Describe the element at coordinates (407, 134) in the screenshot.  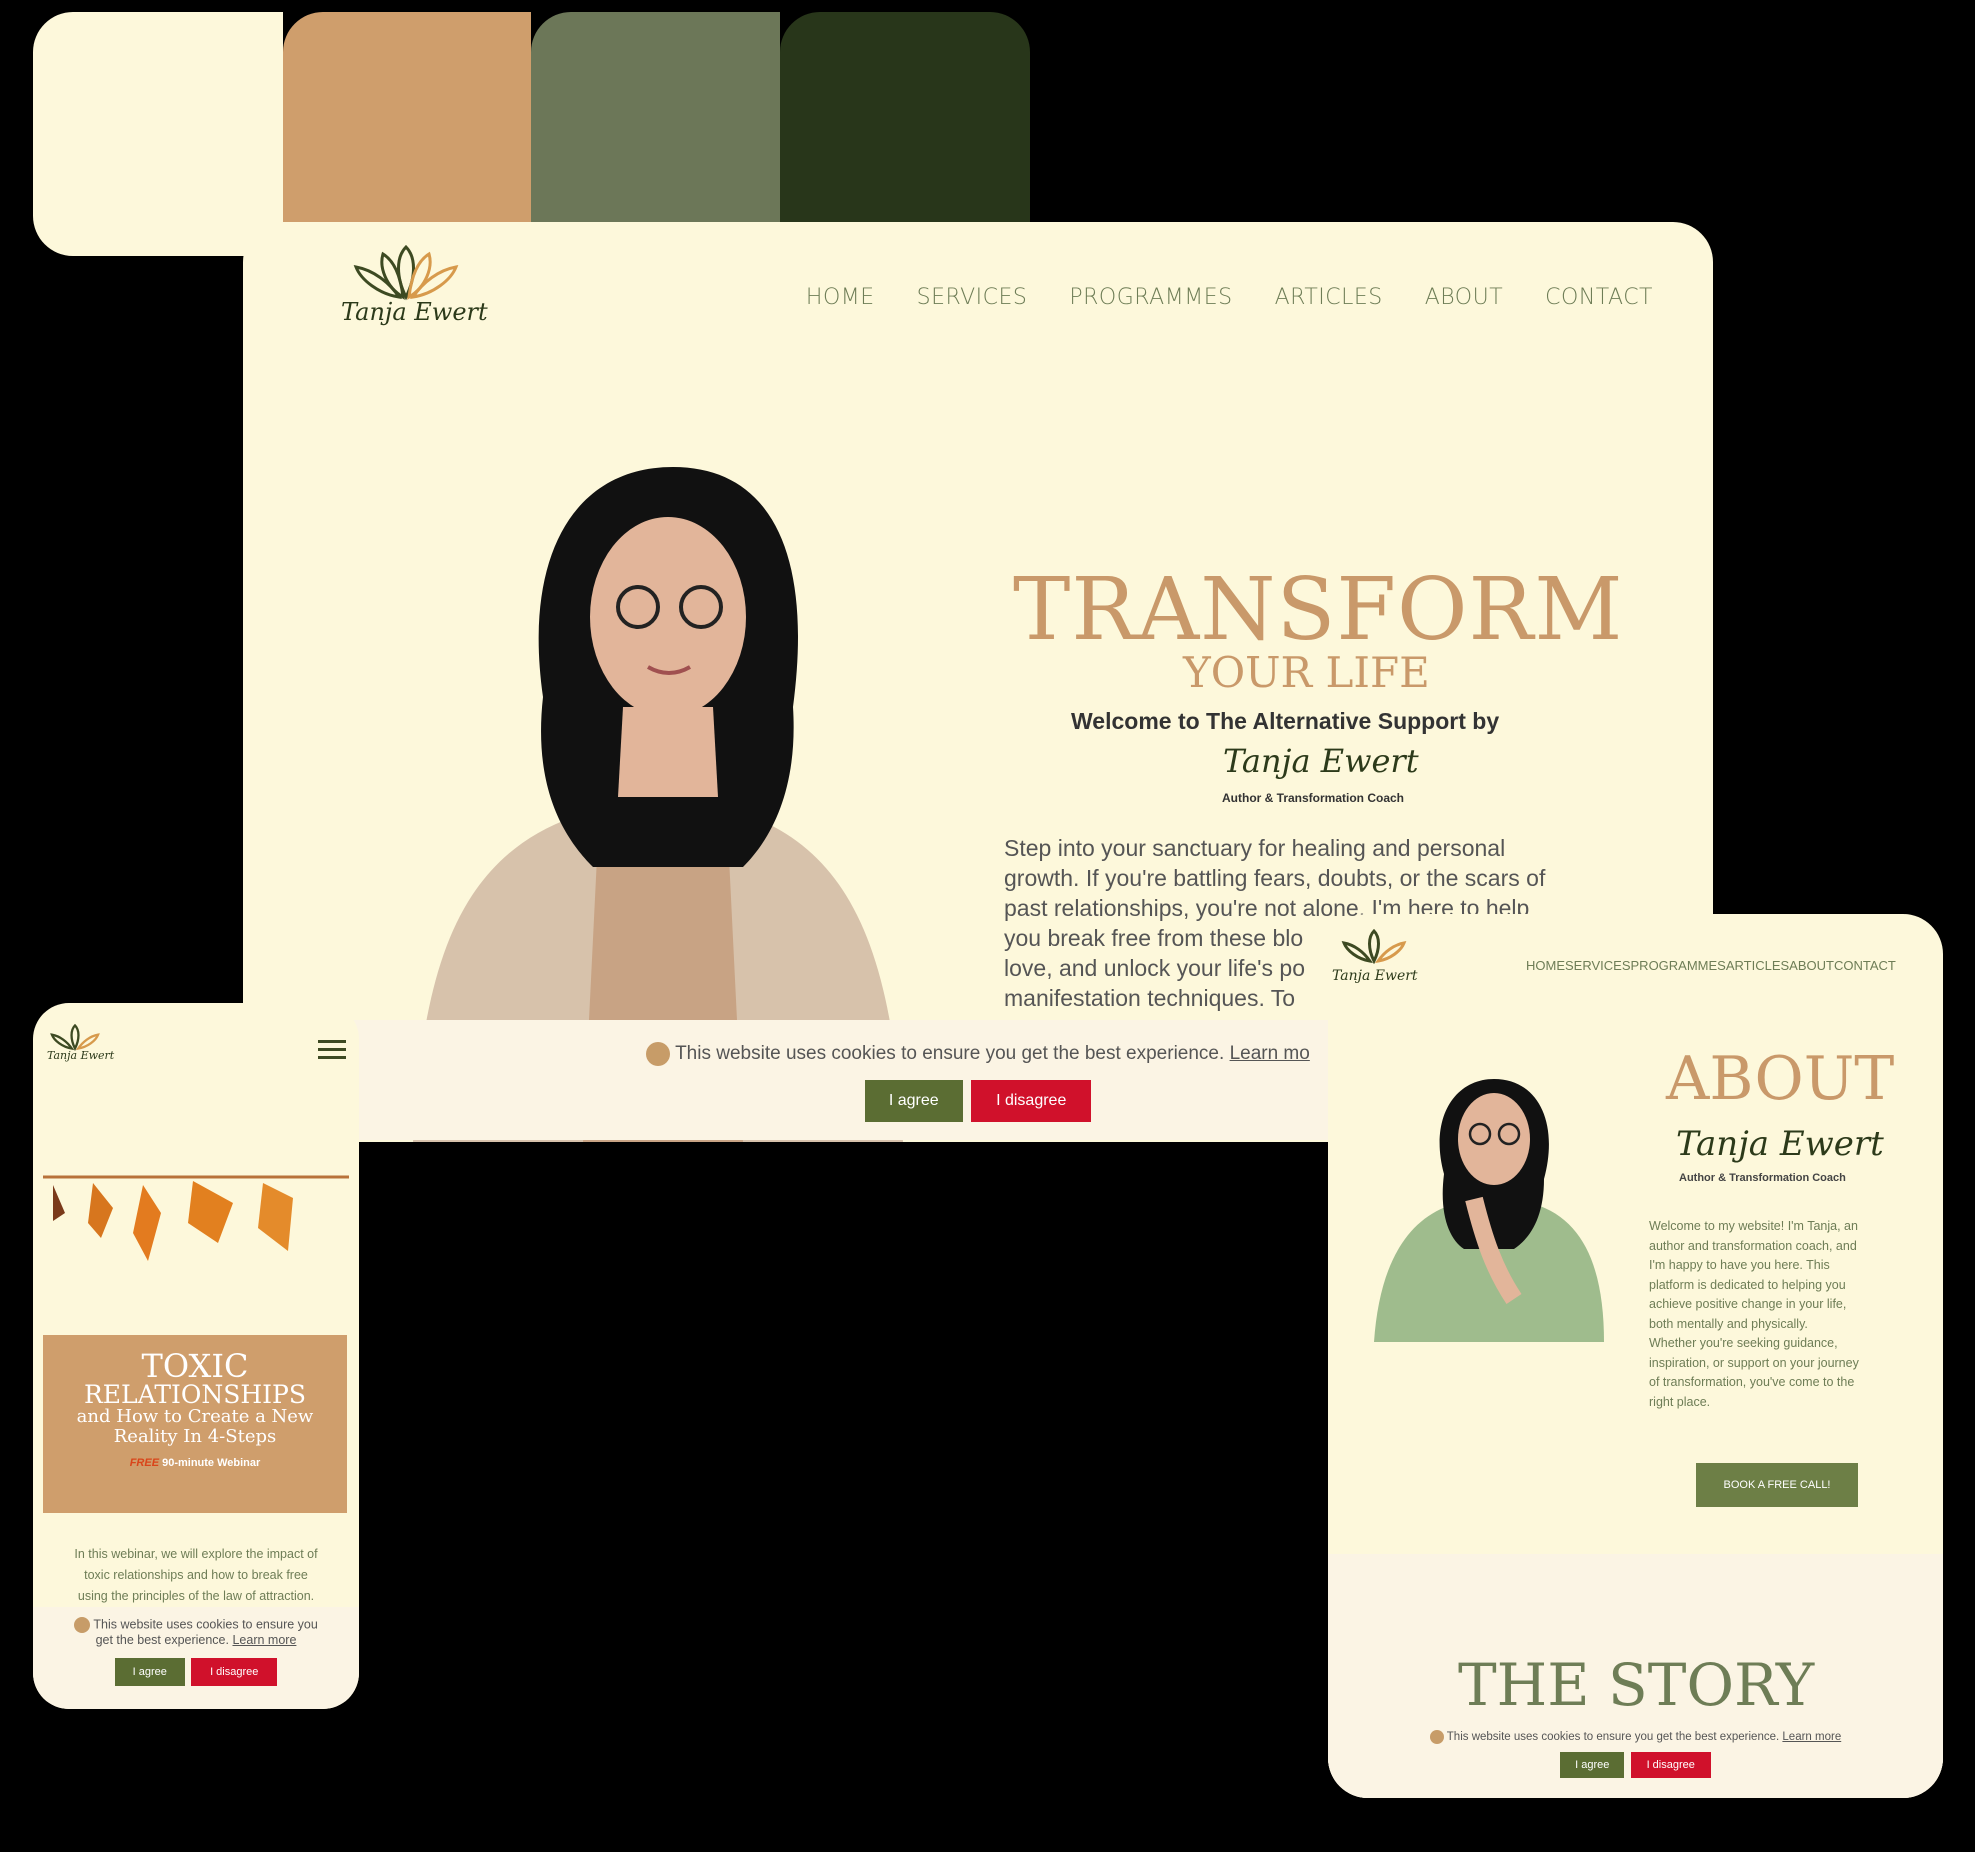
I see `swatch-tan` at that location.